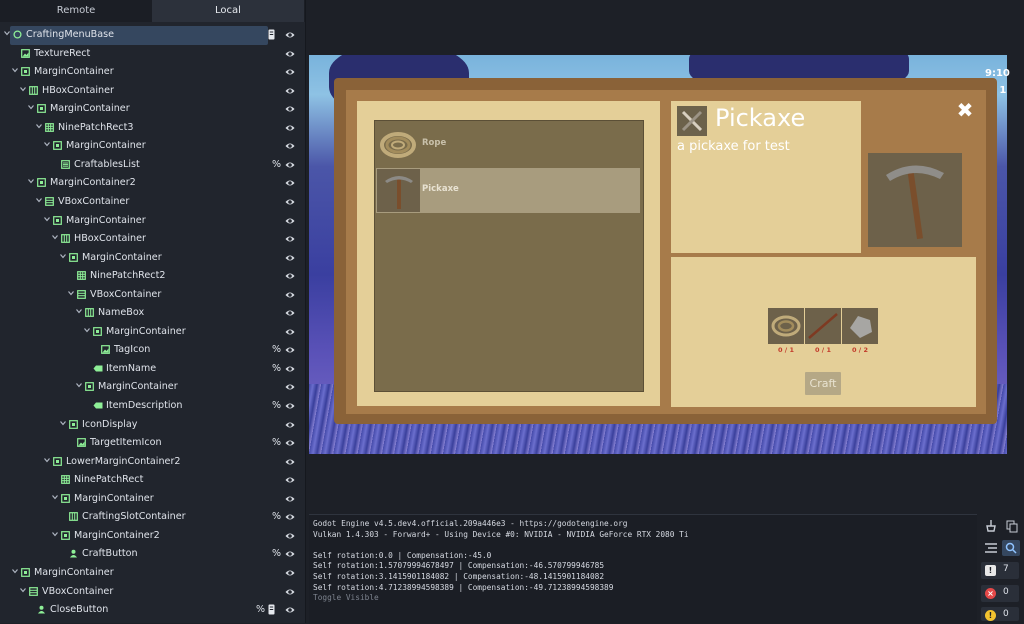 The width and height of the screenshot is (1024, 624). I want to click on tree-row-tagicon: TagIcon%, so click(151, 350).